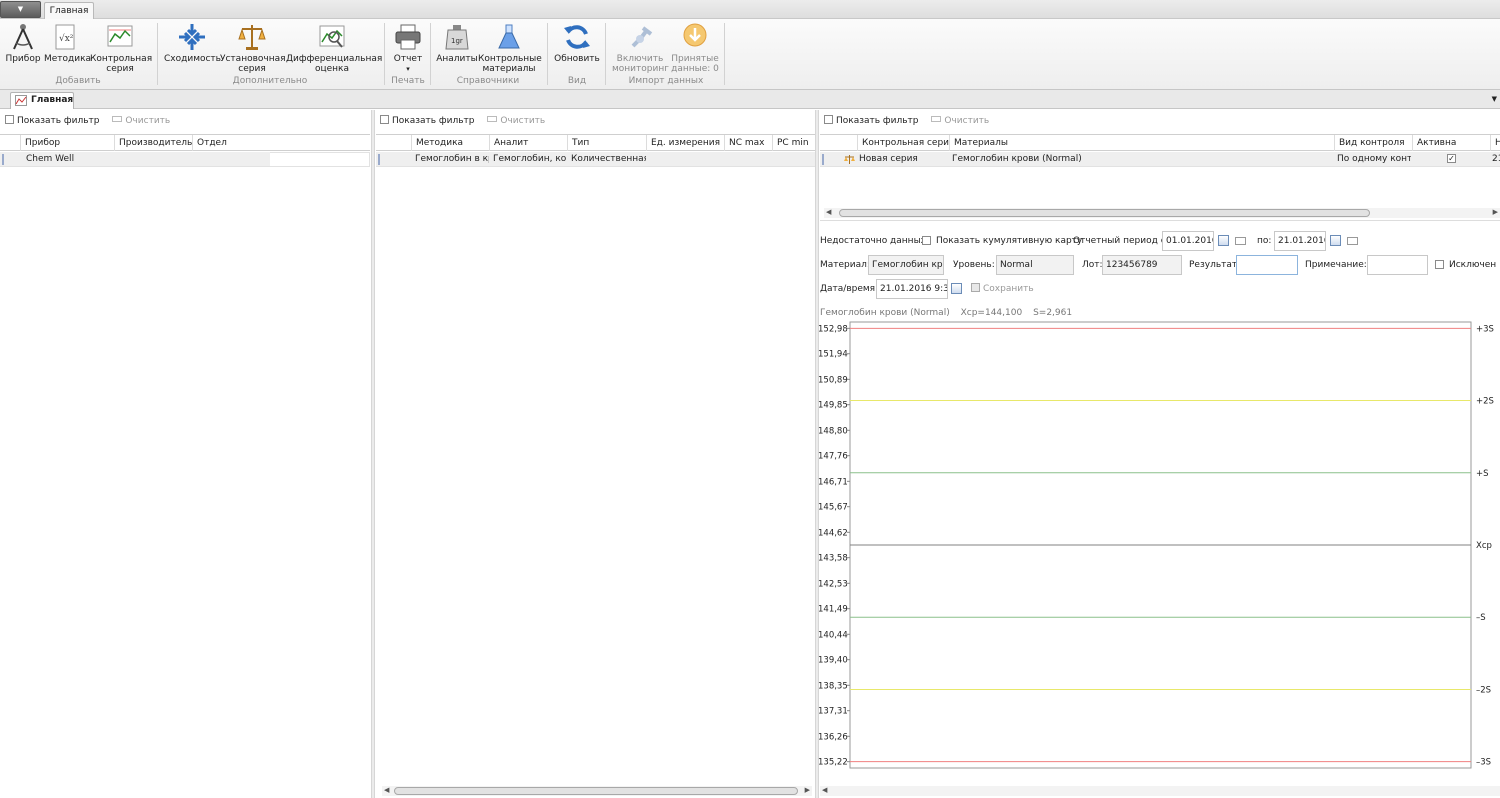 The height and width of the screenshot is (798, 1500). What do you see at coordinates (926, 240) in the screenshot?
I see `cumulative-chart-checkbox` at bounding box center [926, 240].